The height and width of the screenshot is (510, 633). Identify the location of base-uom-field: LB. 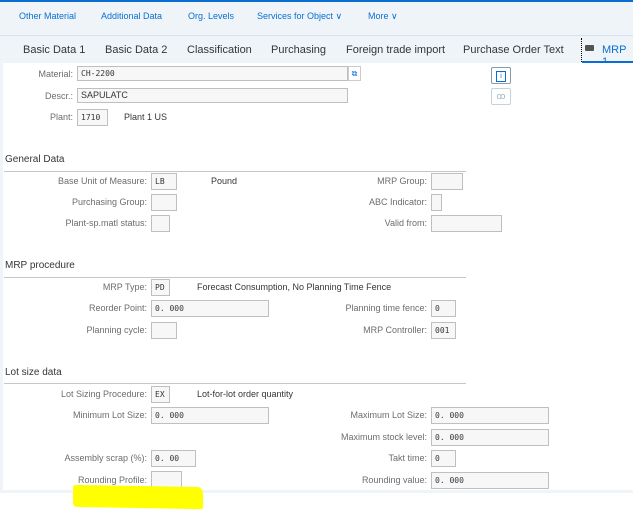
(164, 181).